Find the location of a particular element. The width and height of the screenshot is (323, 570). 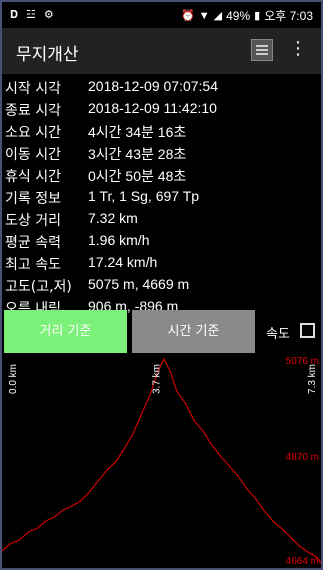

y-tick-label: 4870 m is located at coordinates (302, 457).